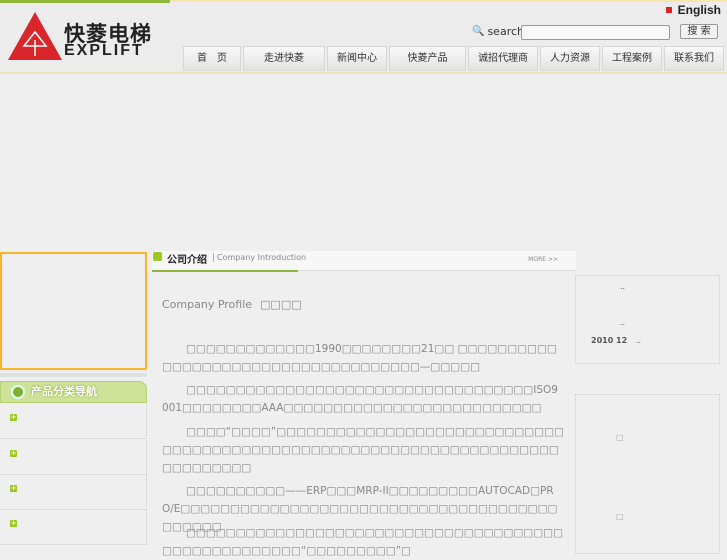 The width and height of the screenshot is (727, 560). Describe the element at coordinates (364, 261) in the screenshot. I see `intro-section-header: 公司介绍 Company Introduction MORE >>` at that location.